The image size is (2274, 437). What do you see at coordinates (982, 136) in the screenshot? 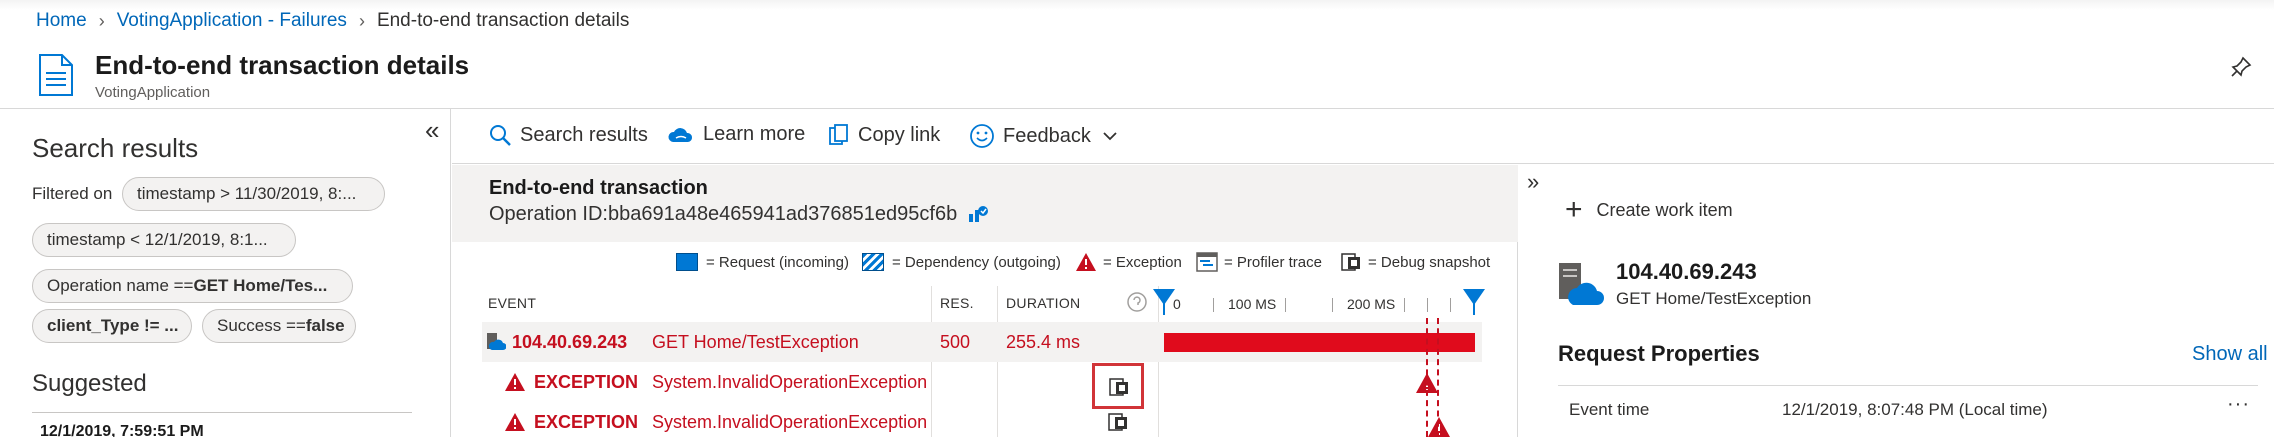
I see `smiley-icon` at bounding box center [982, 136].